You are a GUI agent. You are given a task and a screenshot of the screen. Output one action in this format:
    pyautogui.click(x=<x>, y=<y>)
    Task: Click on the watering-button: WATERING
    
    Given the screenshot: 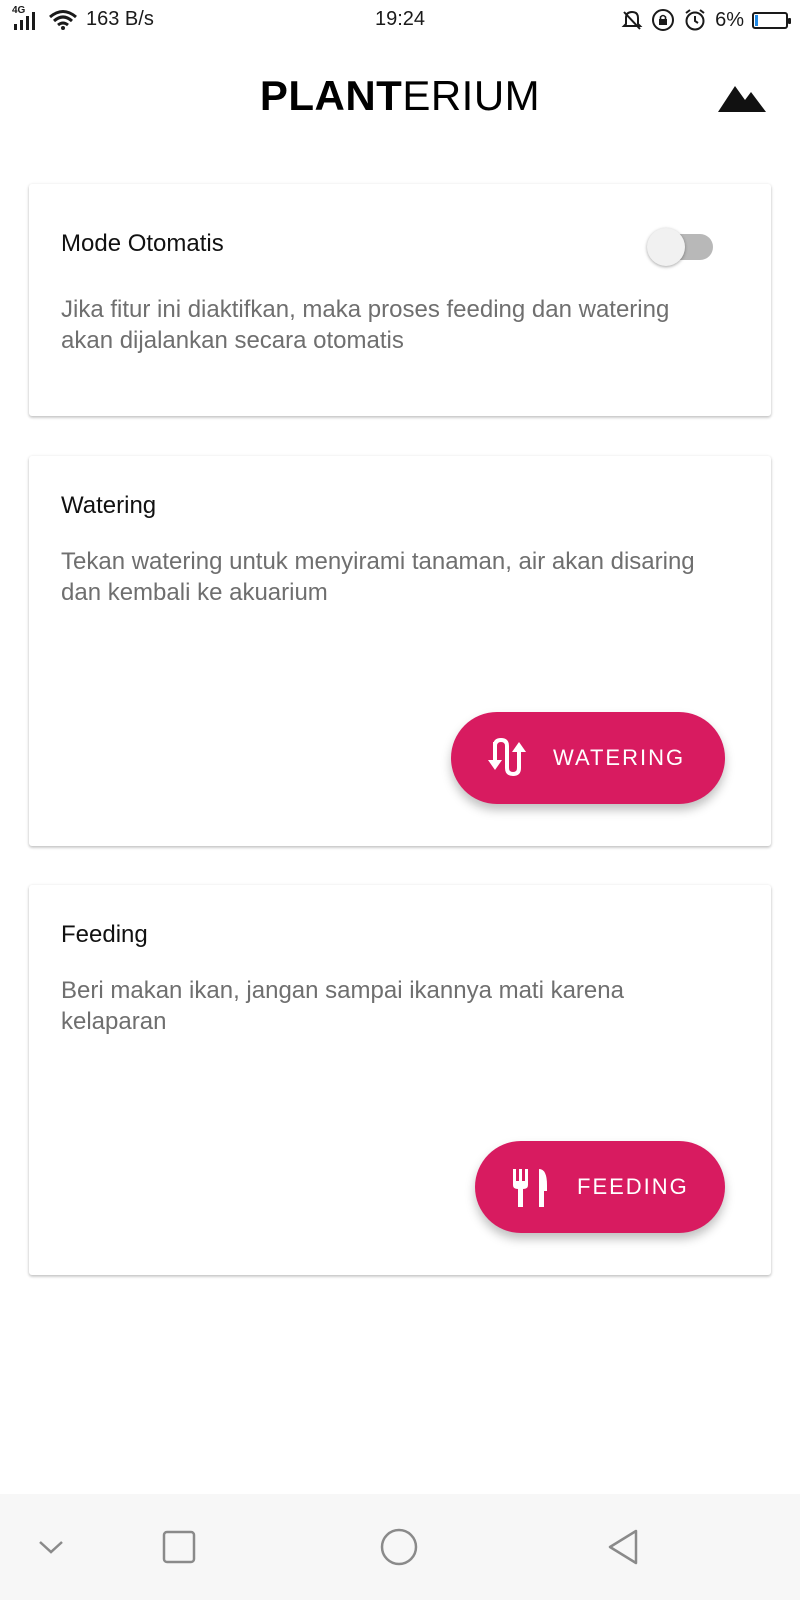 What is the action you would take?
    pyautogui.click(x=588, y=758)
    